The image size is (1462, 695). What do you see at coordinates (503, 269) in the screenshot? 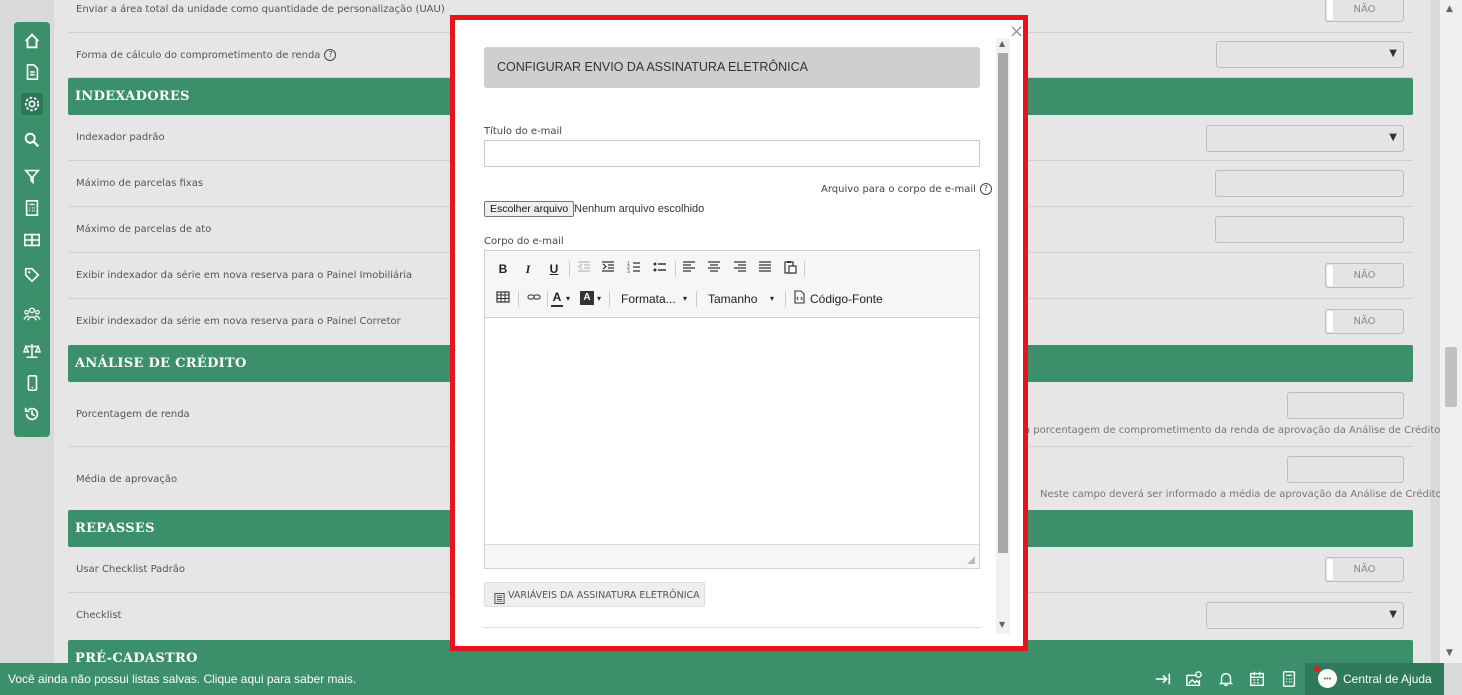
I see `bold-button: B` at bounding box center [503, 269].